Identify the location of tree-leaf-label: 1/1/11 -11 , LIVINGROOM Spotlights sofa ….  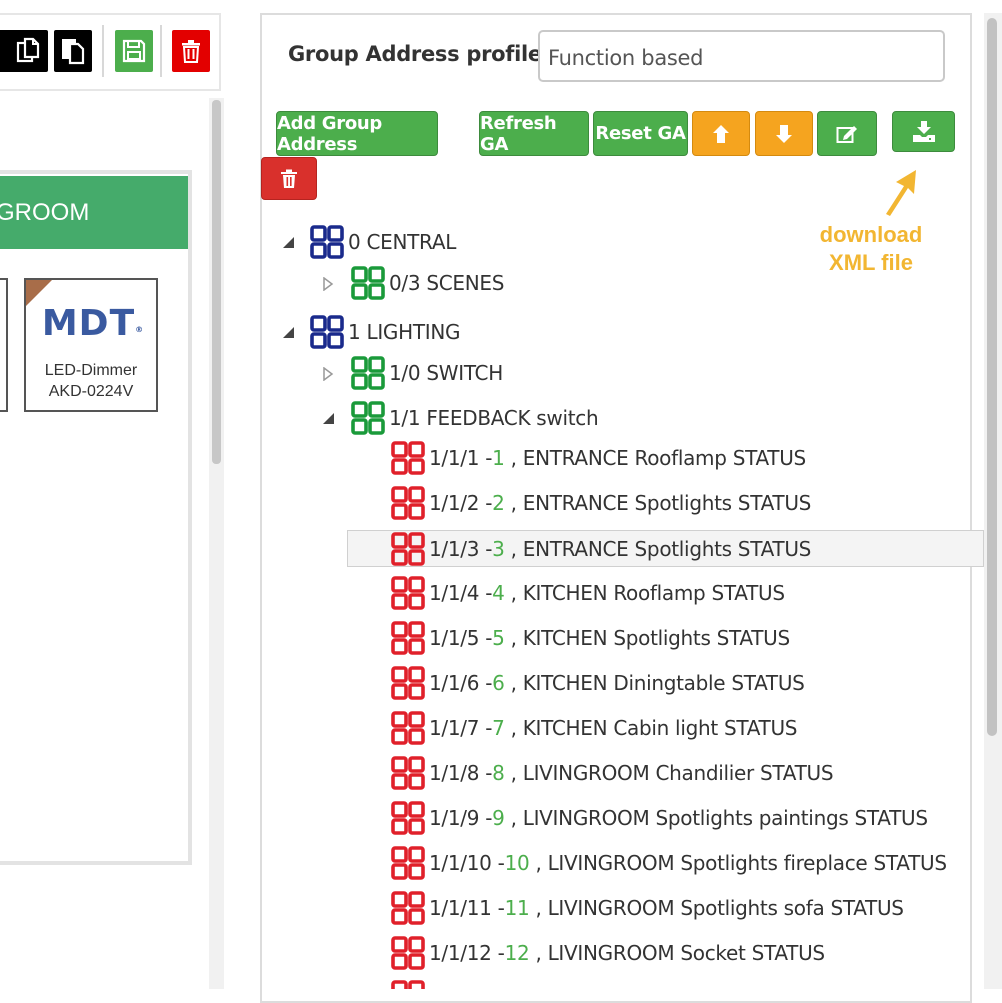
(666, 908).